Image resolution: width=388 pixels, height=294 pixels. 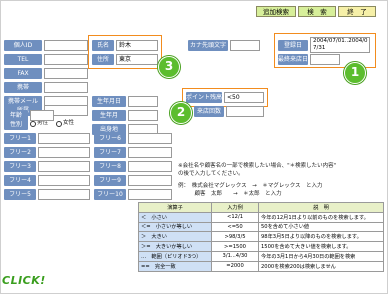 What do you see at coordinates (66, 87) in the screenshot?
I see `mobile-field` at bounding box center [66, 87].